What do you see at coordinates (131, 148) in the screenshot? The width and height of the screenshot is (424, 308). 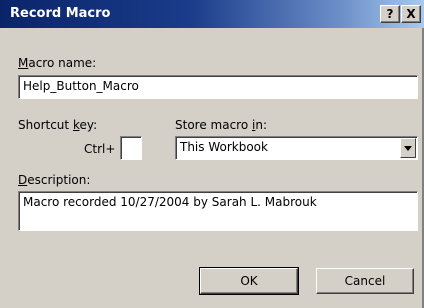 I see `shortcut-key-input` at bounding box center [131, 148].